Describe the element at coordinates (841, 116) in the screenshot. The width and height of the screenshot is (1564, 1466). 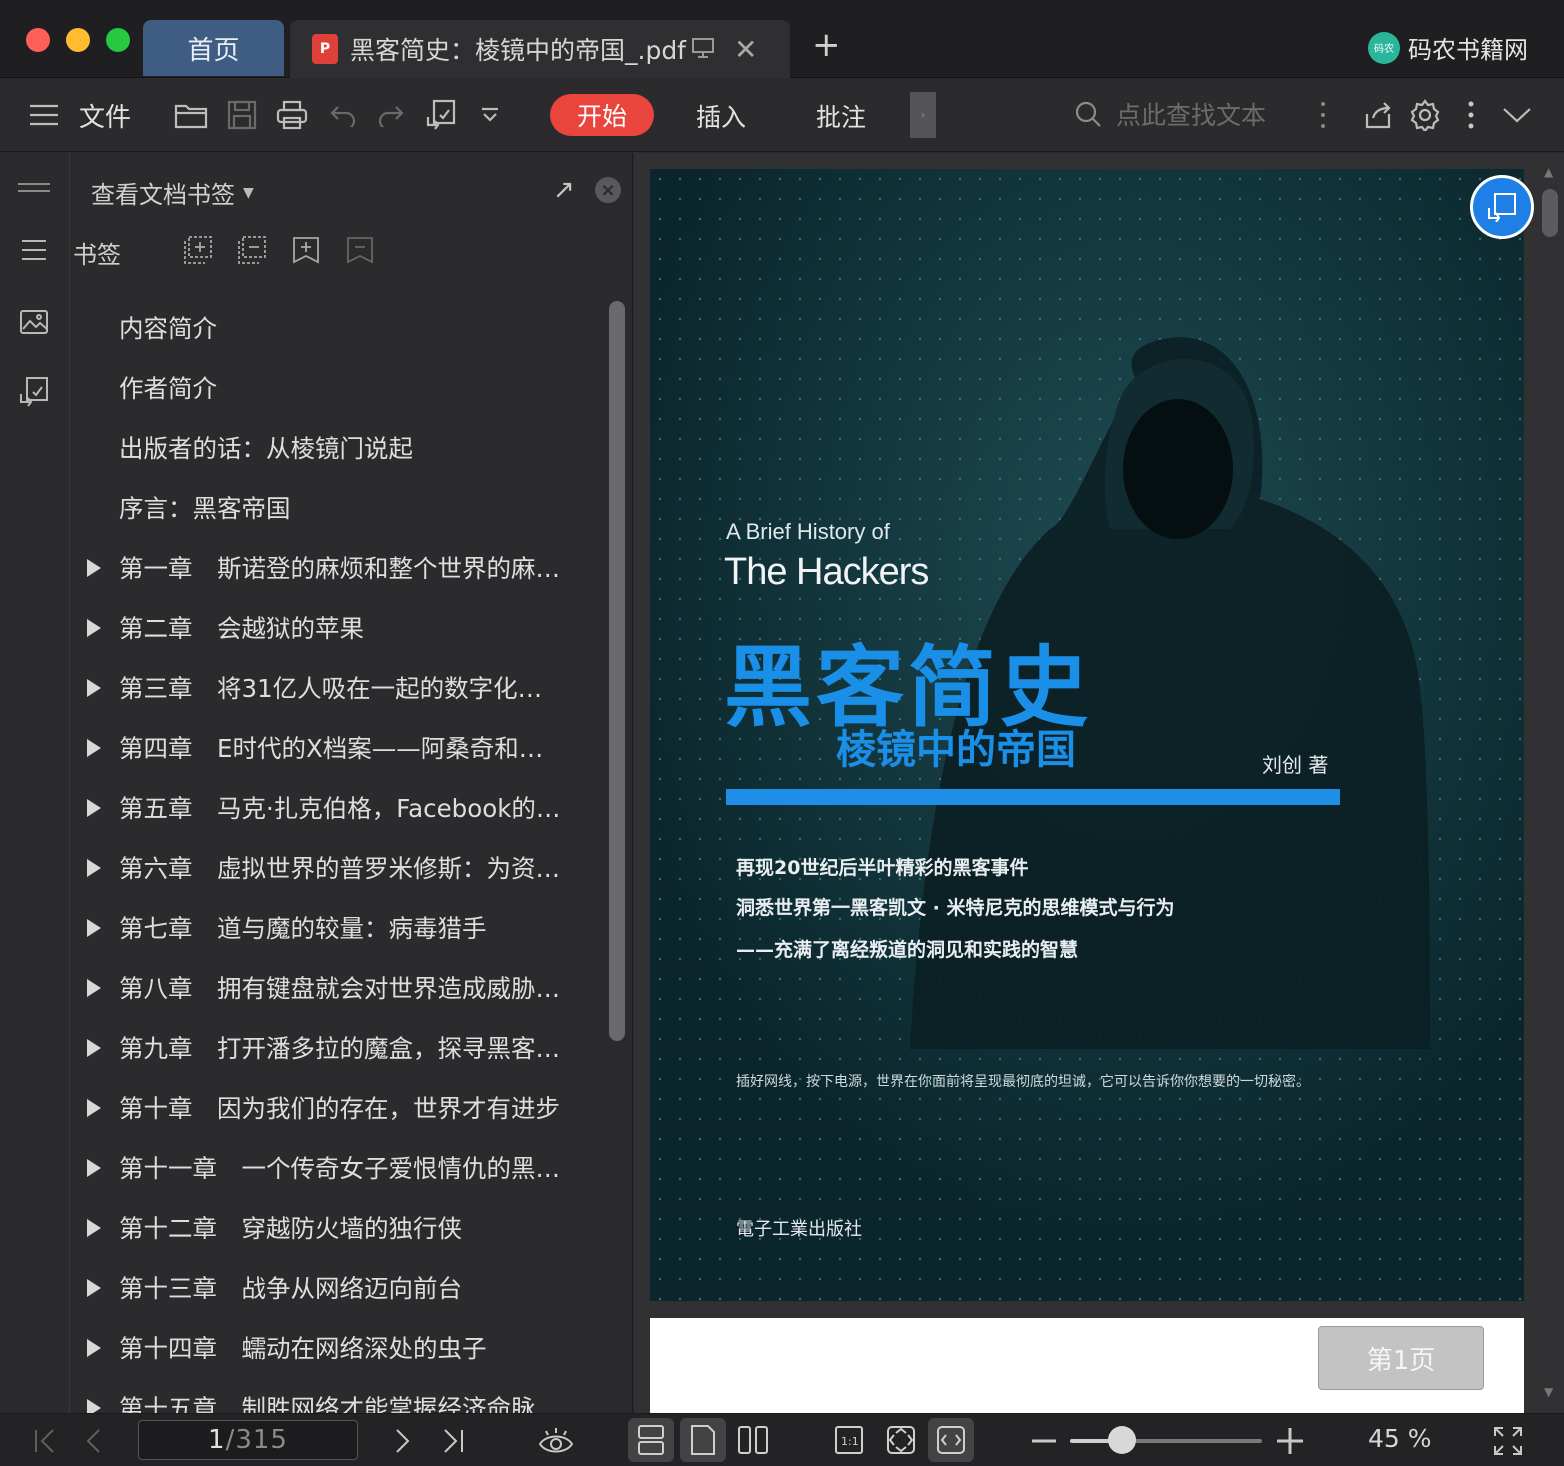
I see `ribbon-tab-annotate: 批注` at that location.